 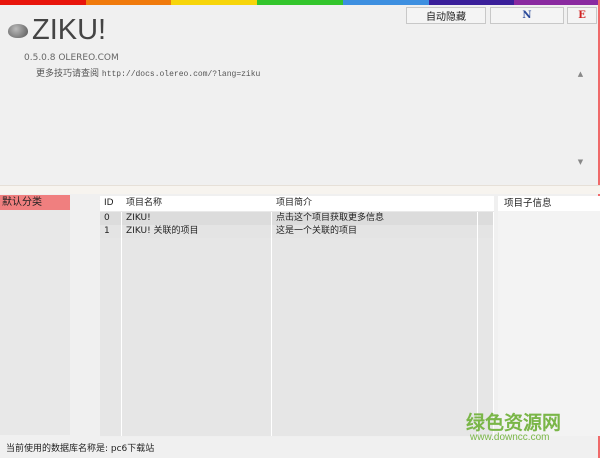 I want to click on n-button: N, so click(x=527, y=15).